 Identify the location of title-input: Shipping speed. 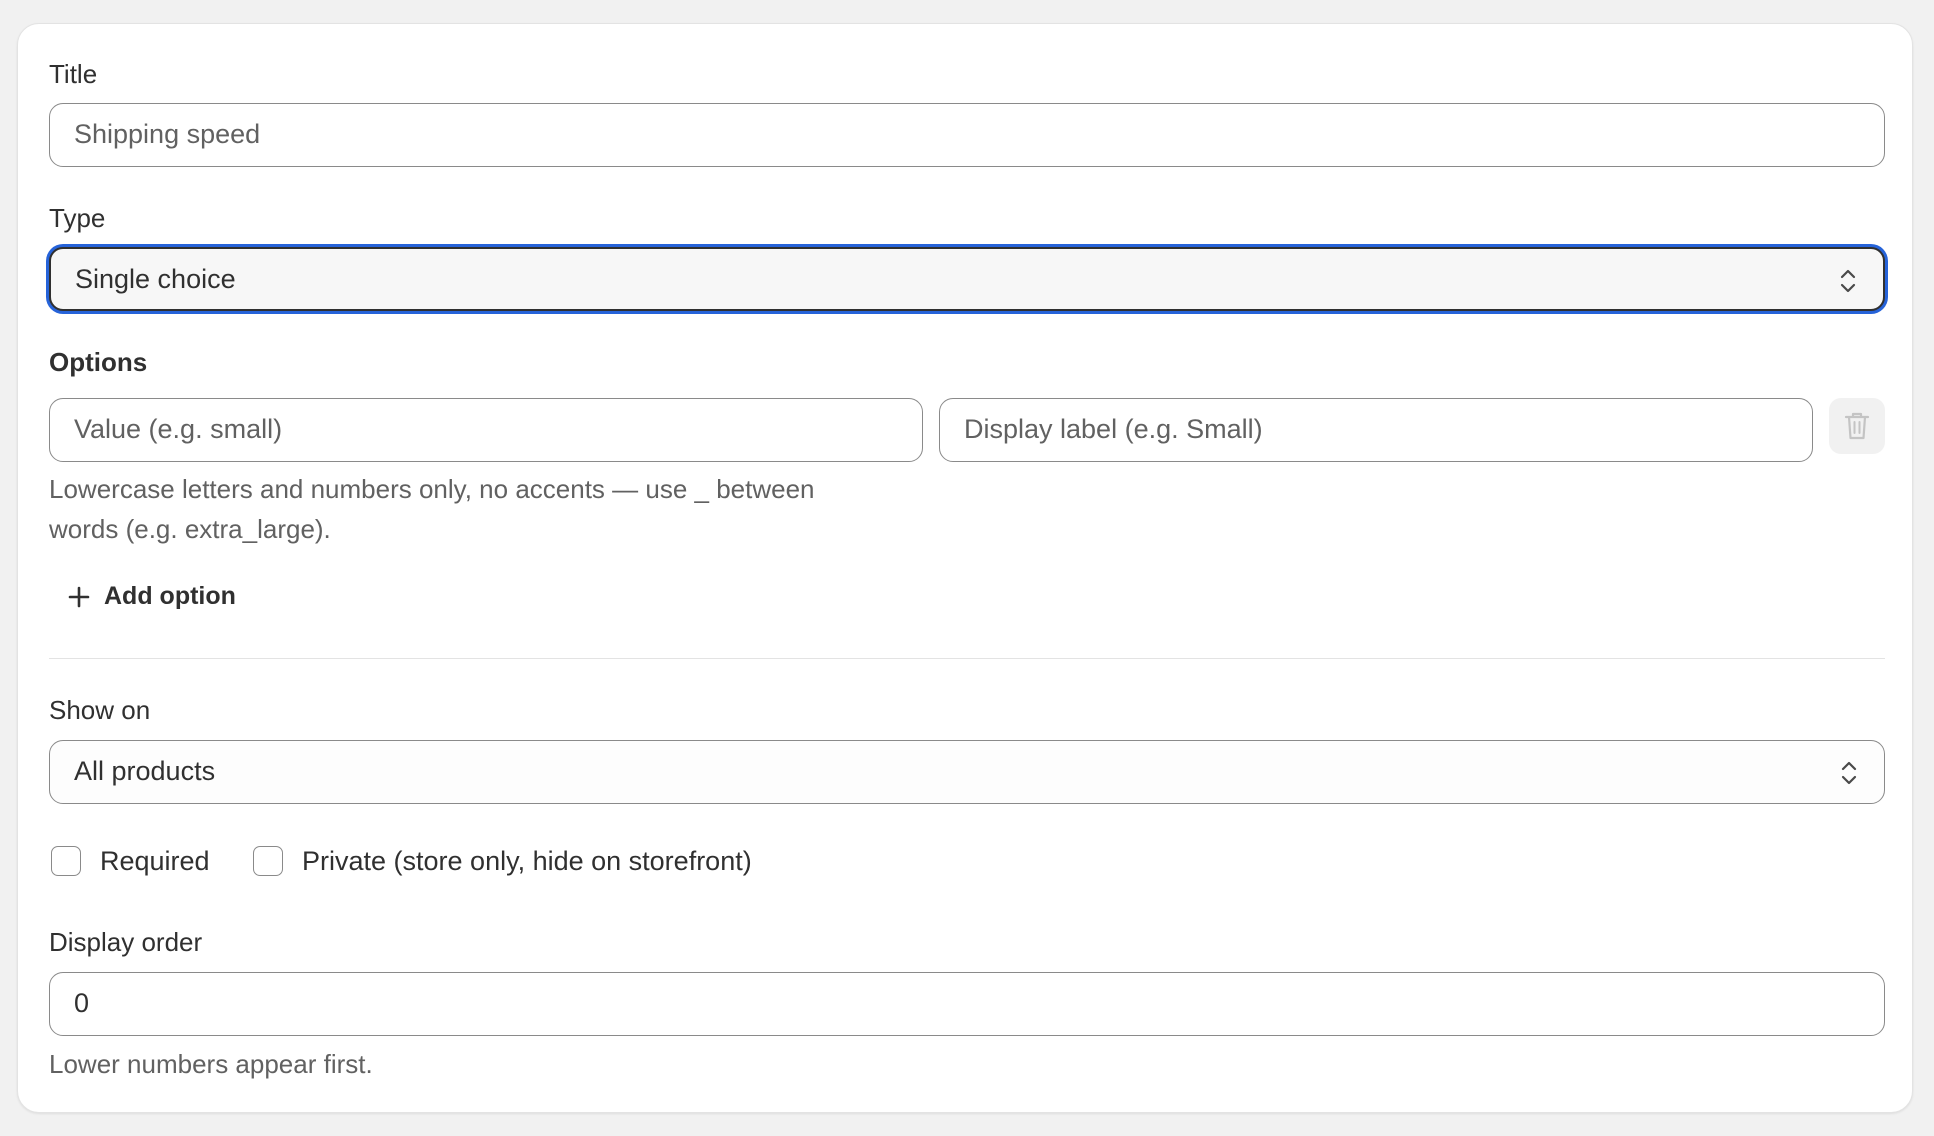
(967, 135).